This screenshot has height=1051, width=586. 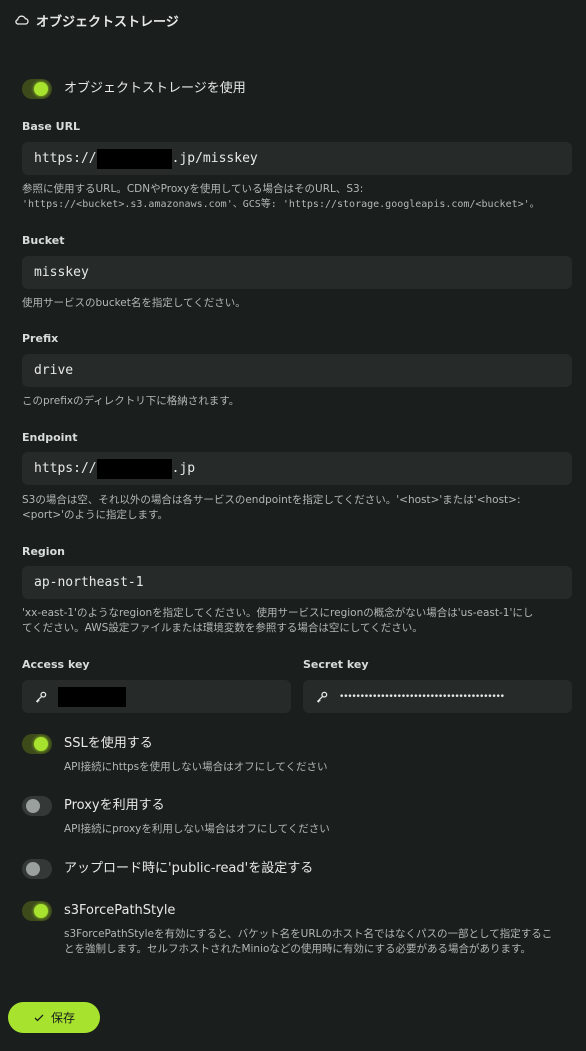 I want to click on save-button: 保存, so click(x=54, y=1017).